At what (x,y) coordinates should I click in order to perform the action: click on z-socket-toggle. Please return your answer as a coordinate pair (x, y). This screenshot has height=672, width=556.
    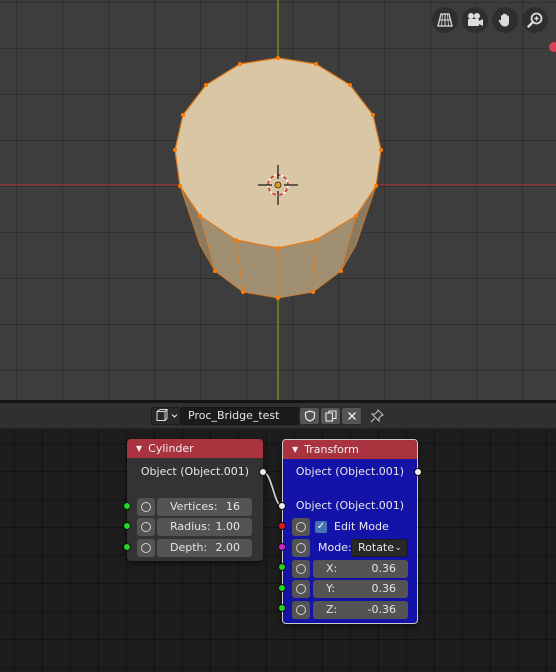
    Looking at the image, I should click on (301, 610).